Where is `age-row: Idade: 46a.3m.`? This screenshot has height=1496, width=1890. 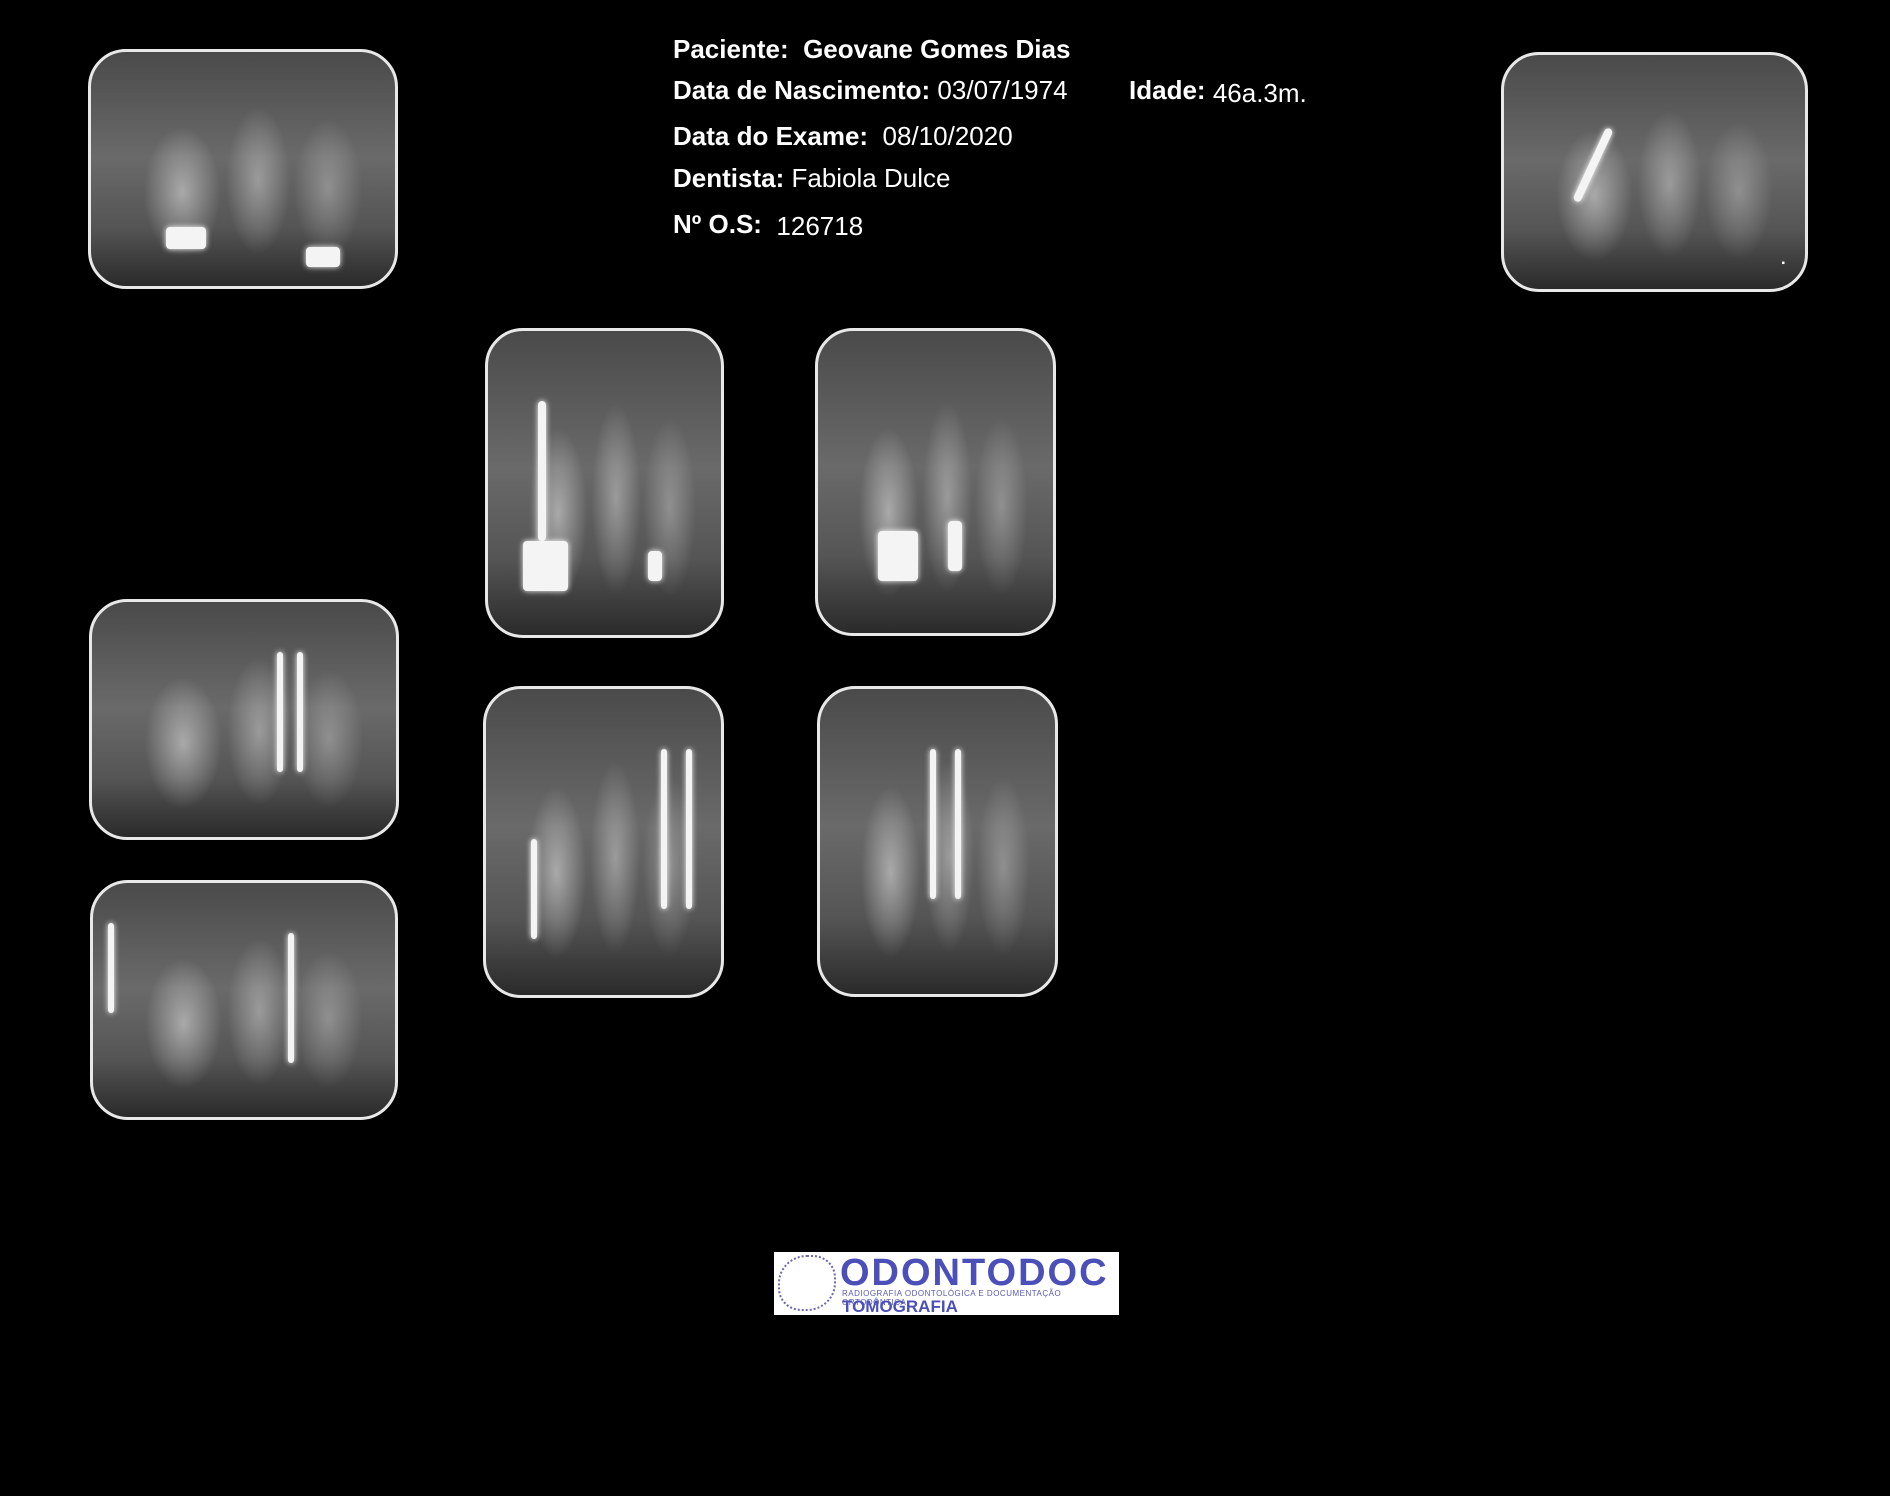 age-row: Idade: 46a.3m. is located at coordinates (1218, 91).